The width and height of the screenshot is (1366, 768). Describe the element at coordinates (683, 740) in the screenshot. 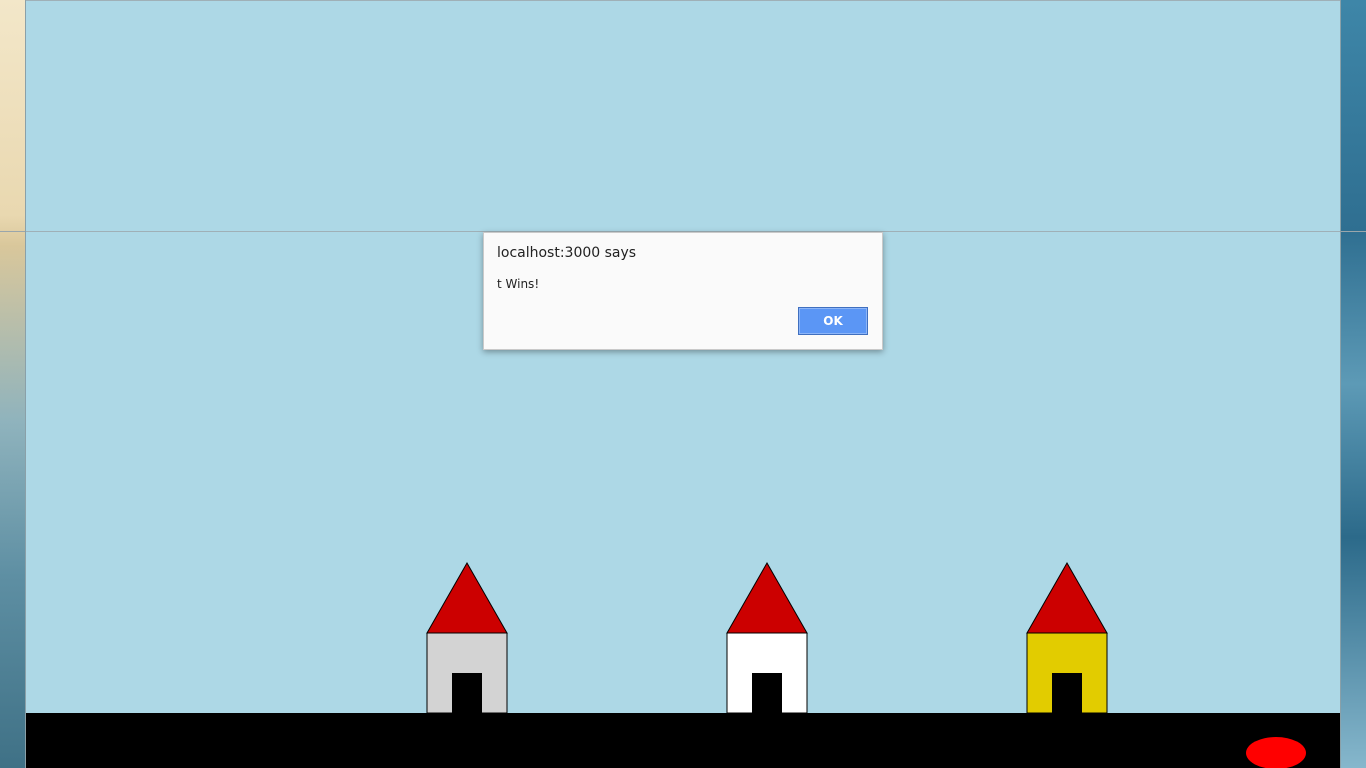

I see `ground` at that location.